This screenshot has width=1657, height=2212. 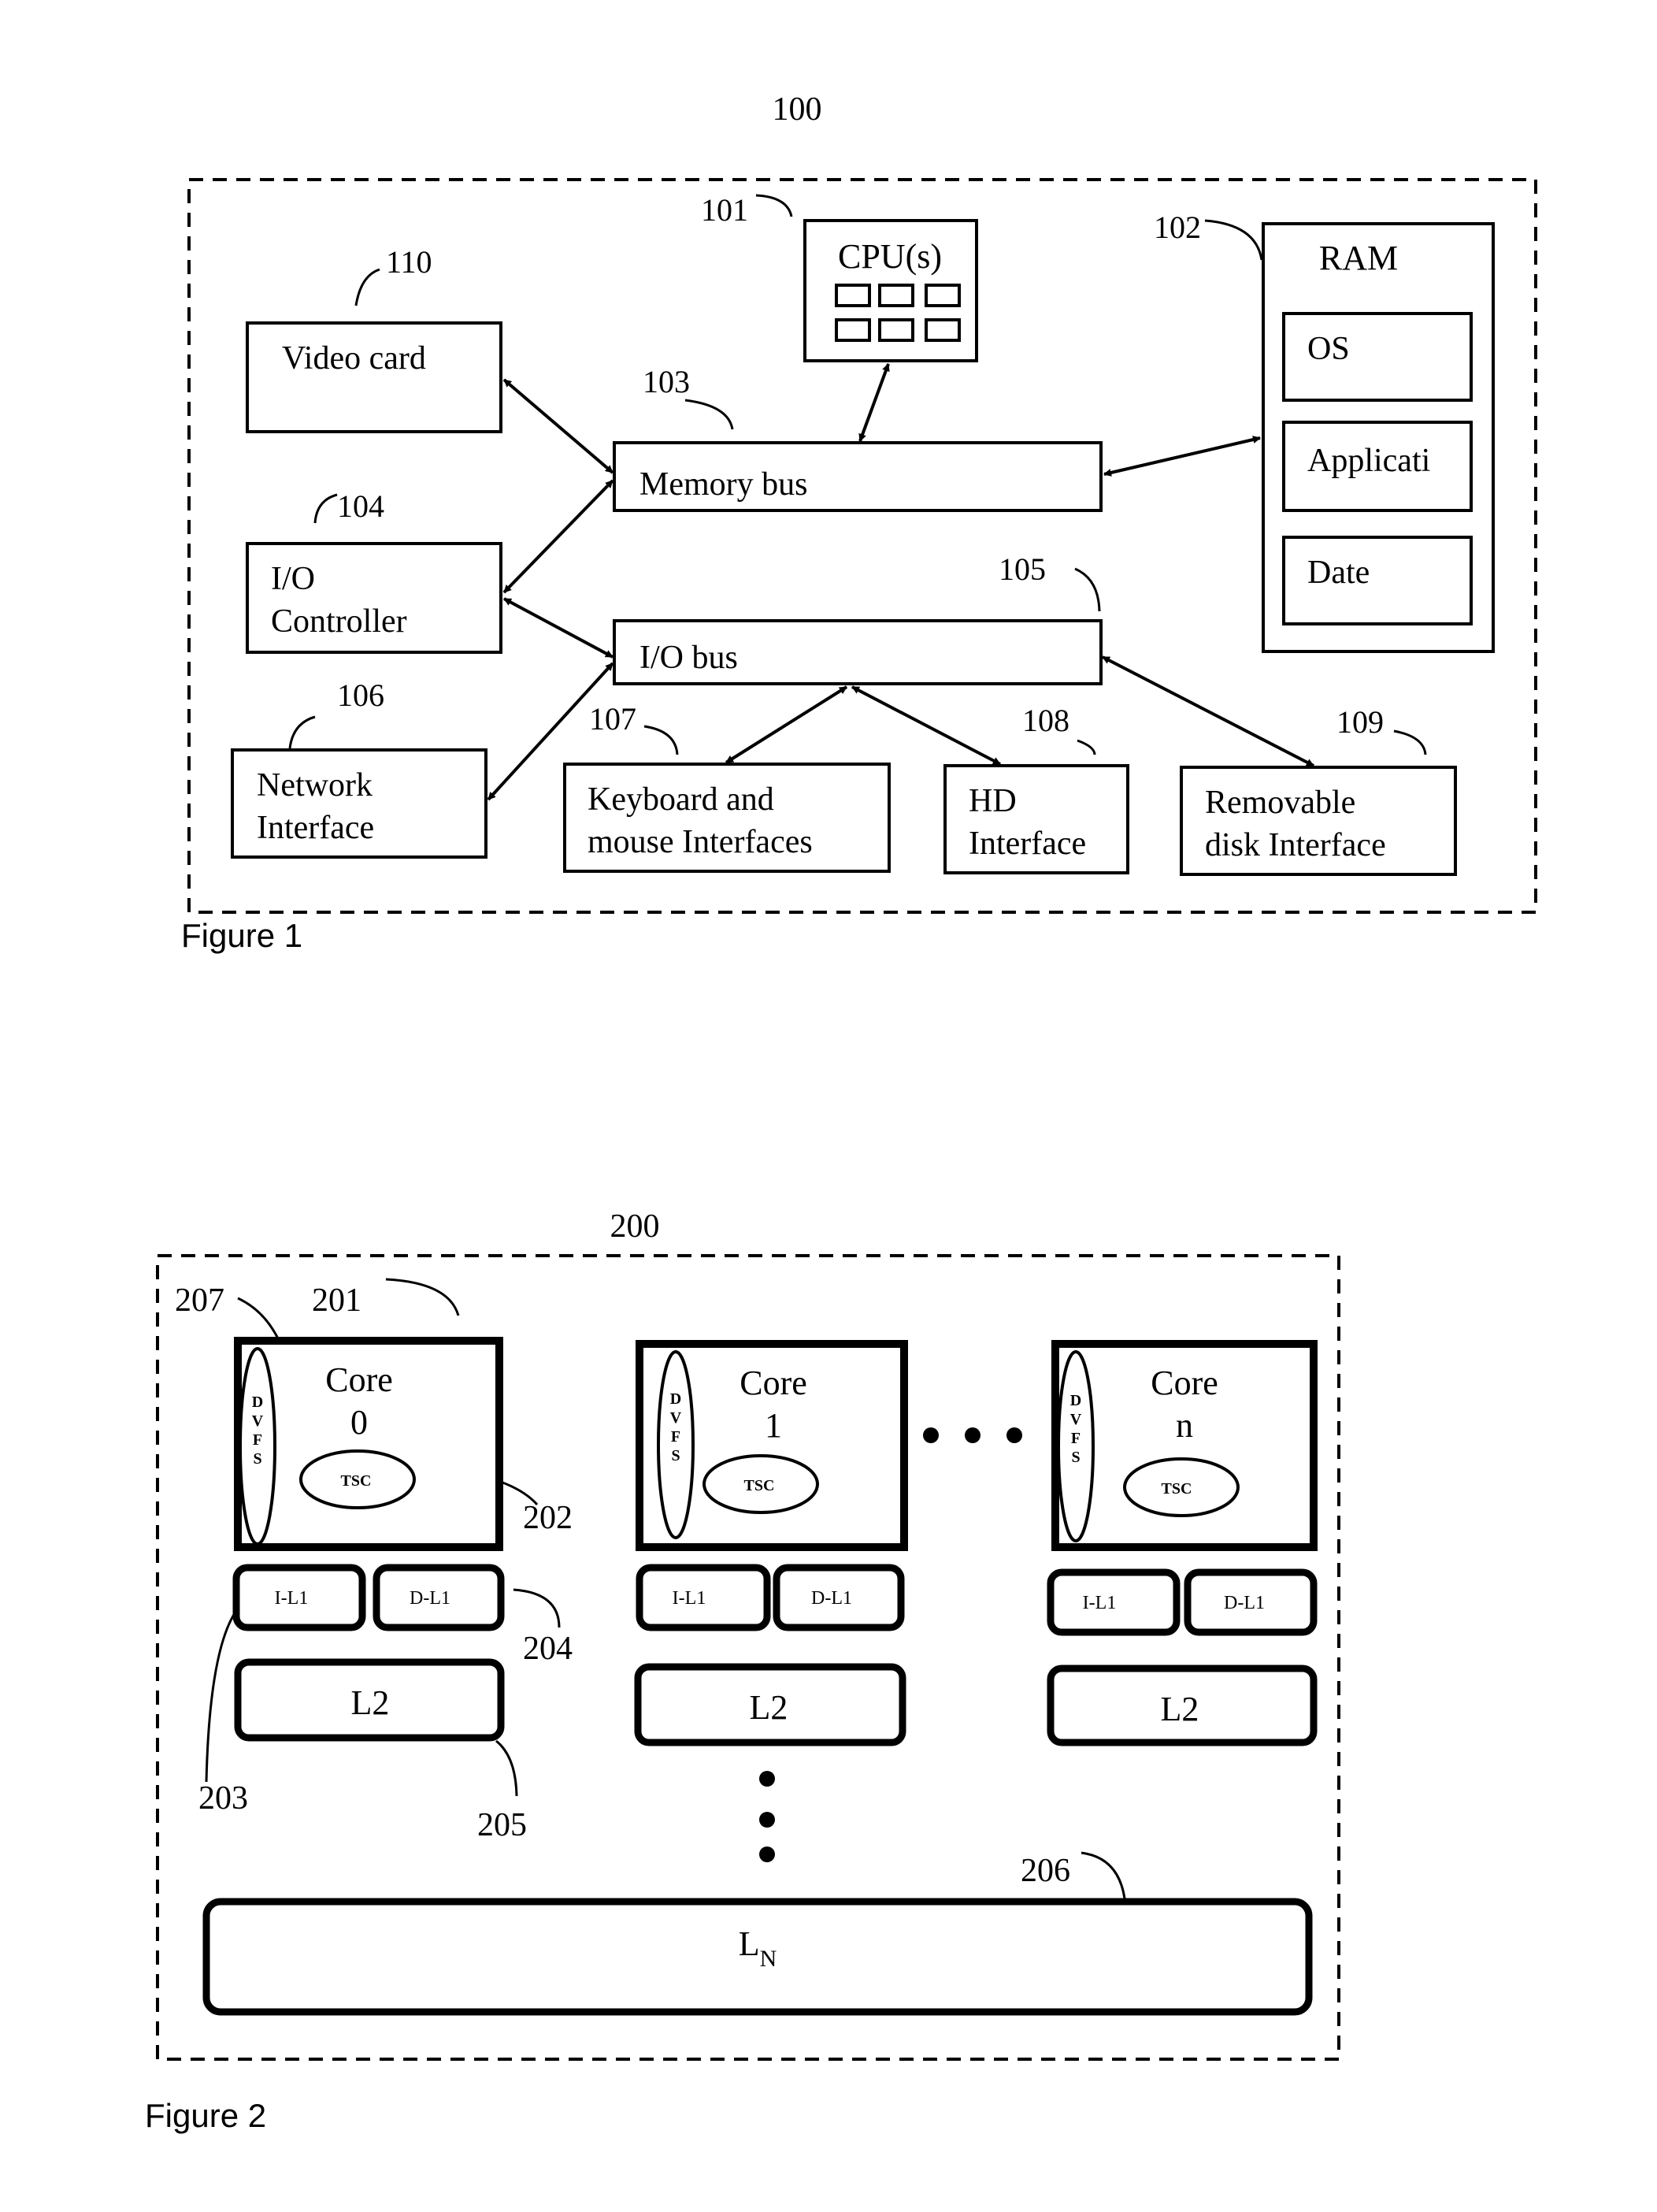 I want to click on hd-interface-label-1: HD, so click(x=993, y=801).